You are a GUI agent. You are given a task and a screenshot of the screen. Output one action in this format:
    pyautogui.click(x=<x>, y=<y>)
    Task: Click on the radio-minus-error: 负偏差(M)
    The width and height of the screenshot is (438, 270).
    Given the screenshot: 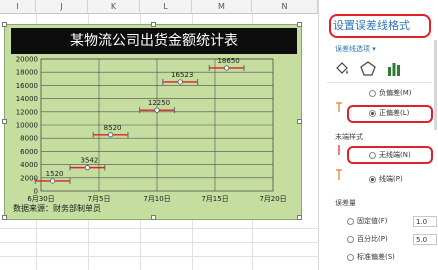 What is the action you would take?
    pyautogui.click(x=390, y=94)
    